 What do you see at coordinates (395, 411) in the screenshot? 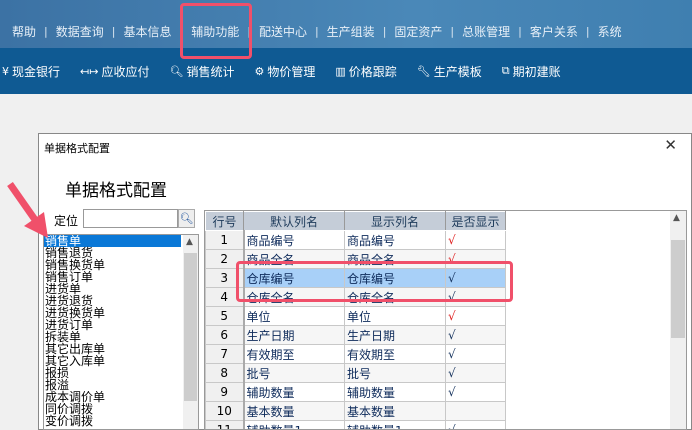
I see `display-name-cell: 基本数量` at bounding box center [395, 411].